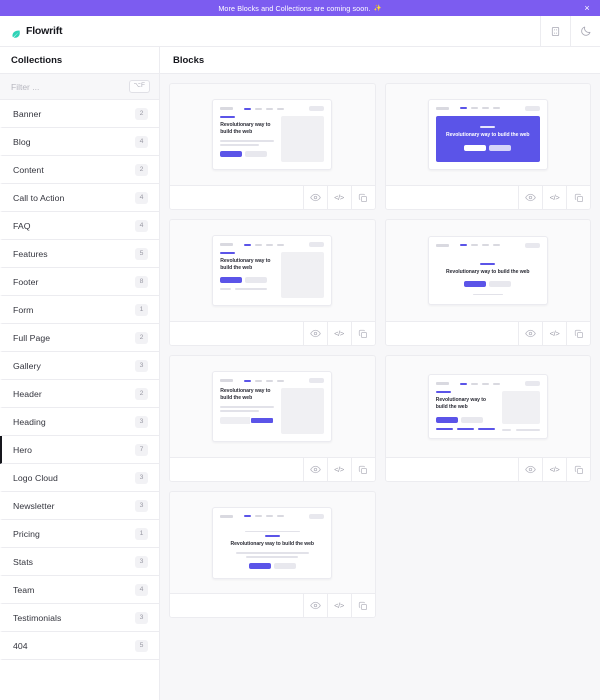 The width and height of the screenshot is (600, 700). What do you see at coordinates (141, 449) in the screenshot?
I see `sidebar-item-count: 7` at bounding box center [141, 449].